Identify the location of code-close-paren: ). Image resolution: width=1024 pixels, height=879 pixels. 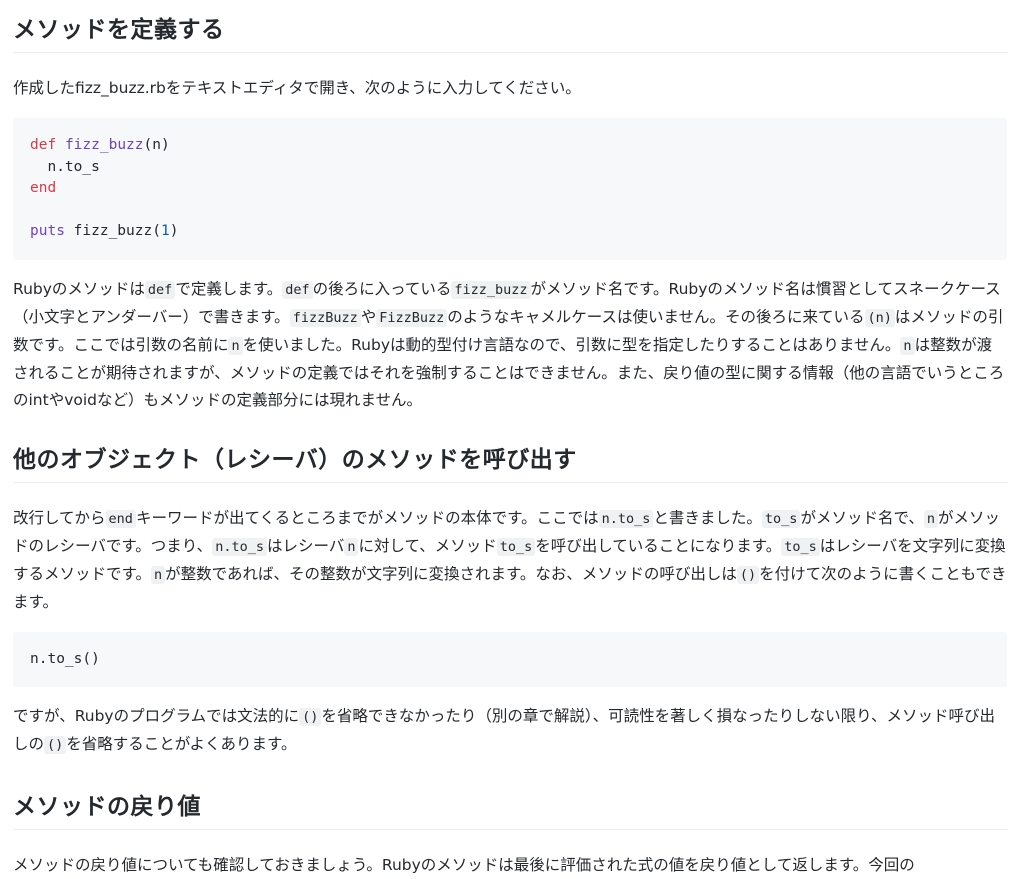
(174, 231).